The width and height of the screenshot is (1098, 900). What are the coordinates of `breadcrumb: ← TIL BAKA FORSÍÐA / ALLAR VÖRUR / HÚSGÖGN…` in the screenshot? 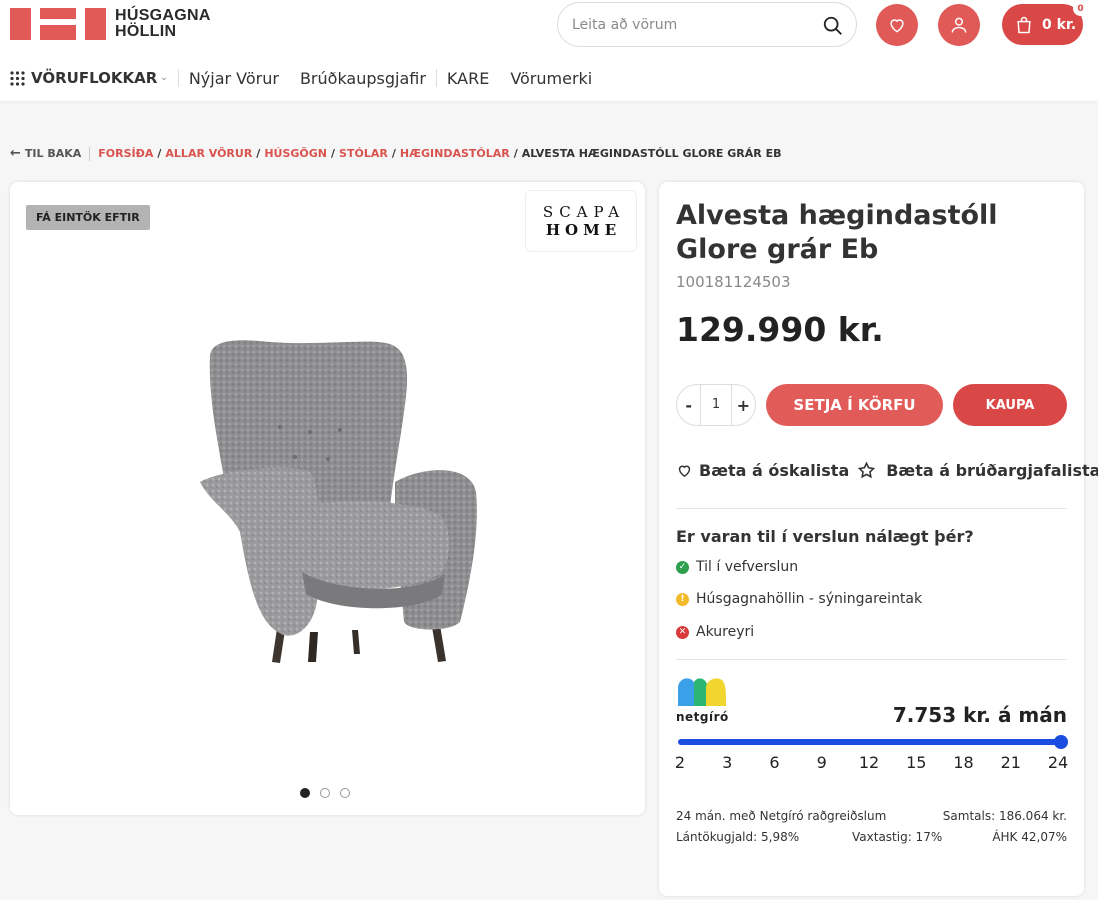 It's located at (396, 153).